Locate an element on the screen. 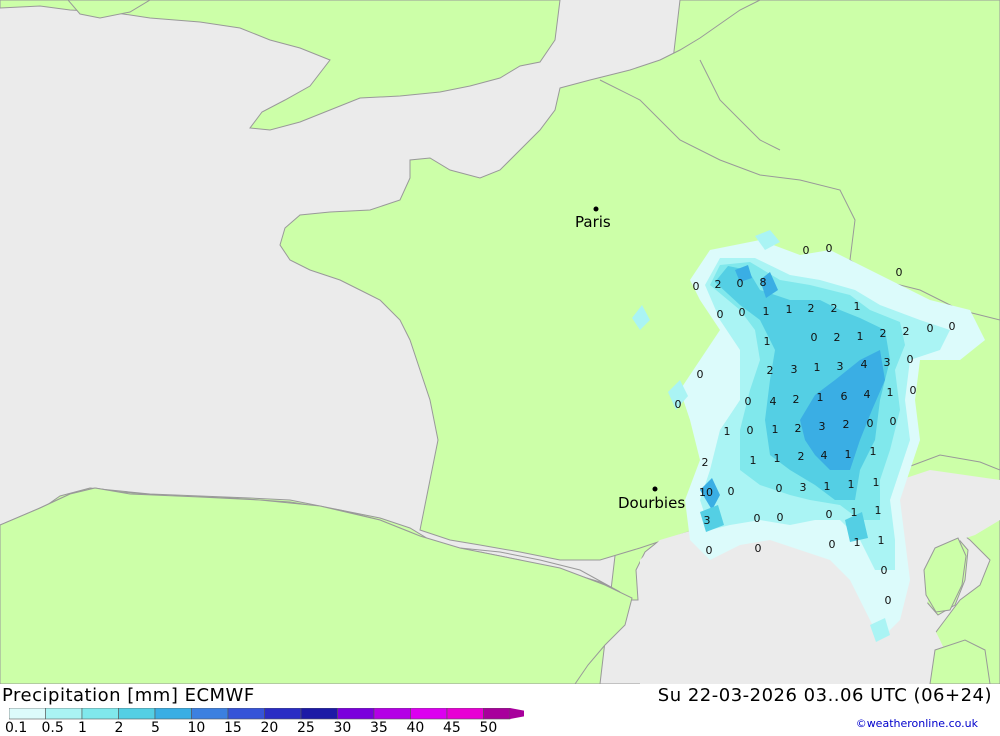  credit-link: ©weatheronline.co.uk is located at coordinates (917, 723).